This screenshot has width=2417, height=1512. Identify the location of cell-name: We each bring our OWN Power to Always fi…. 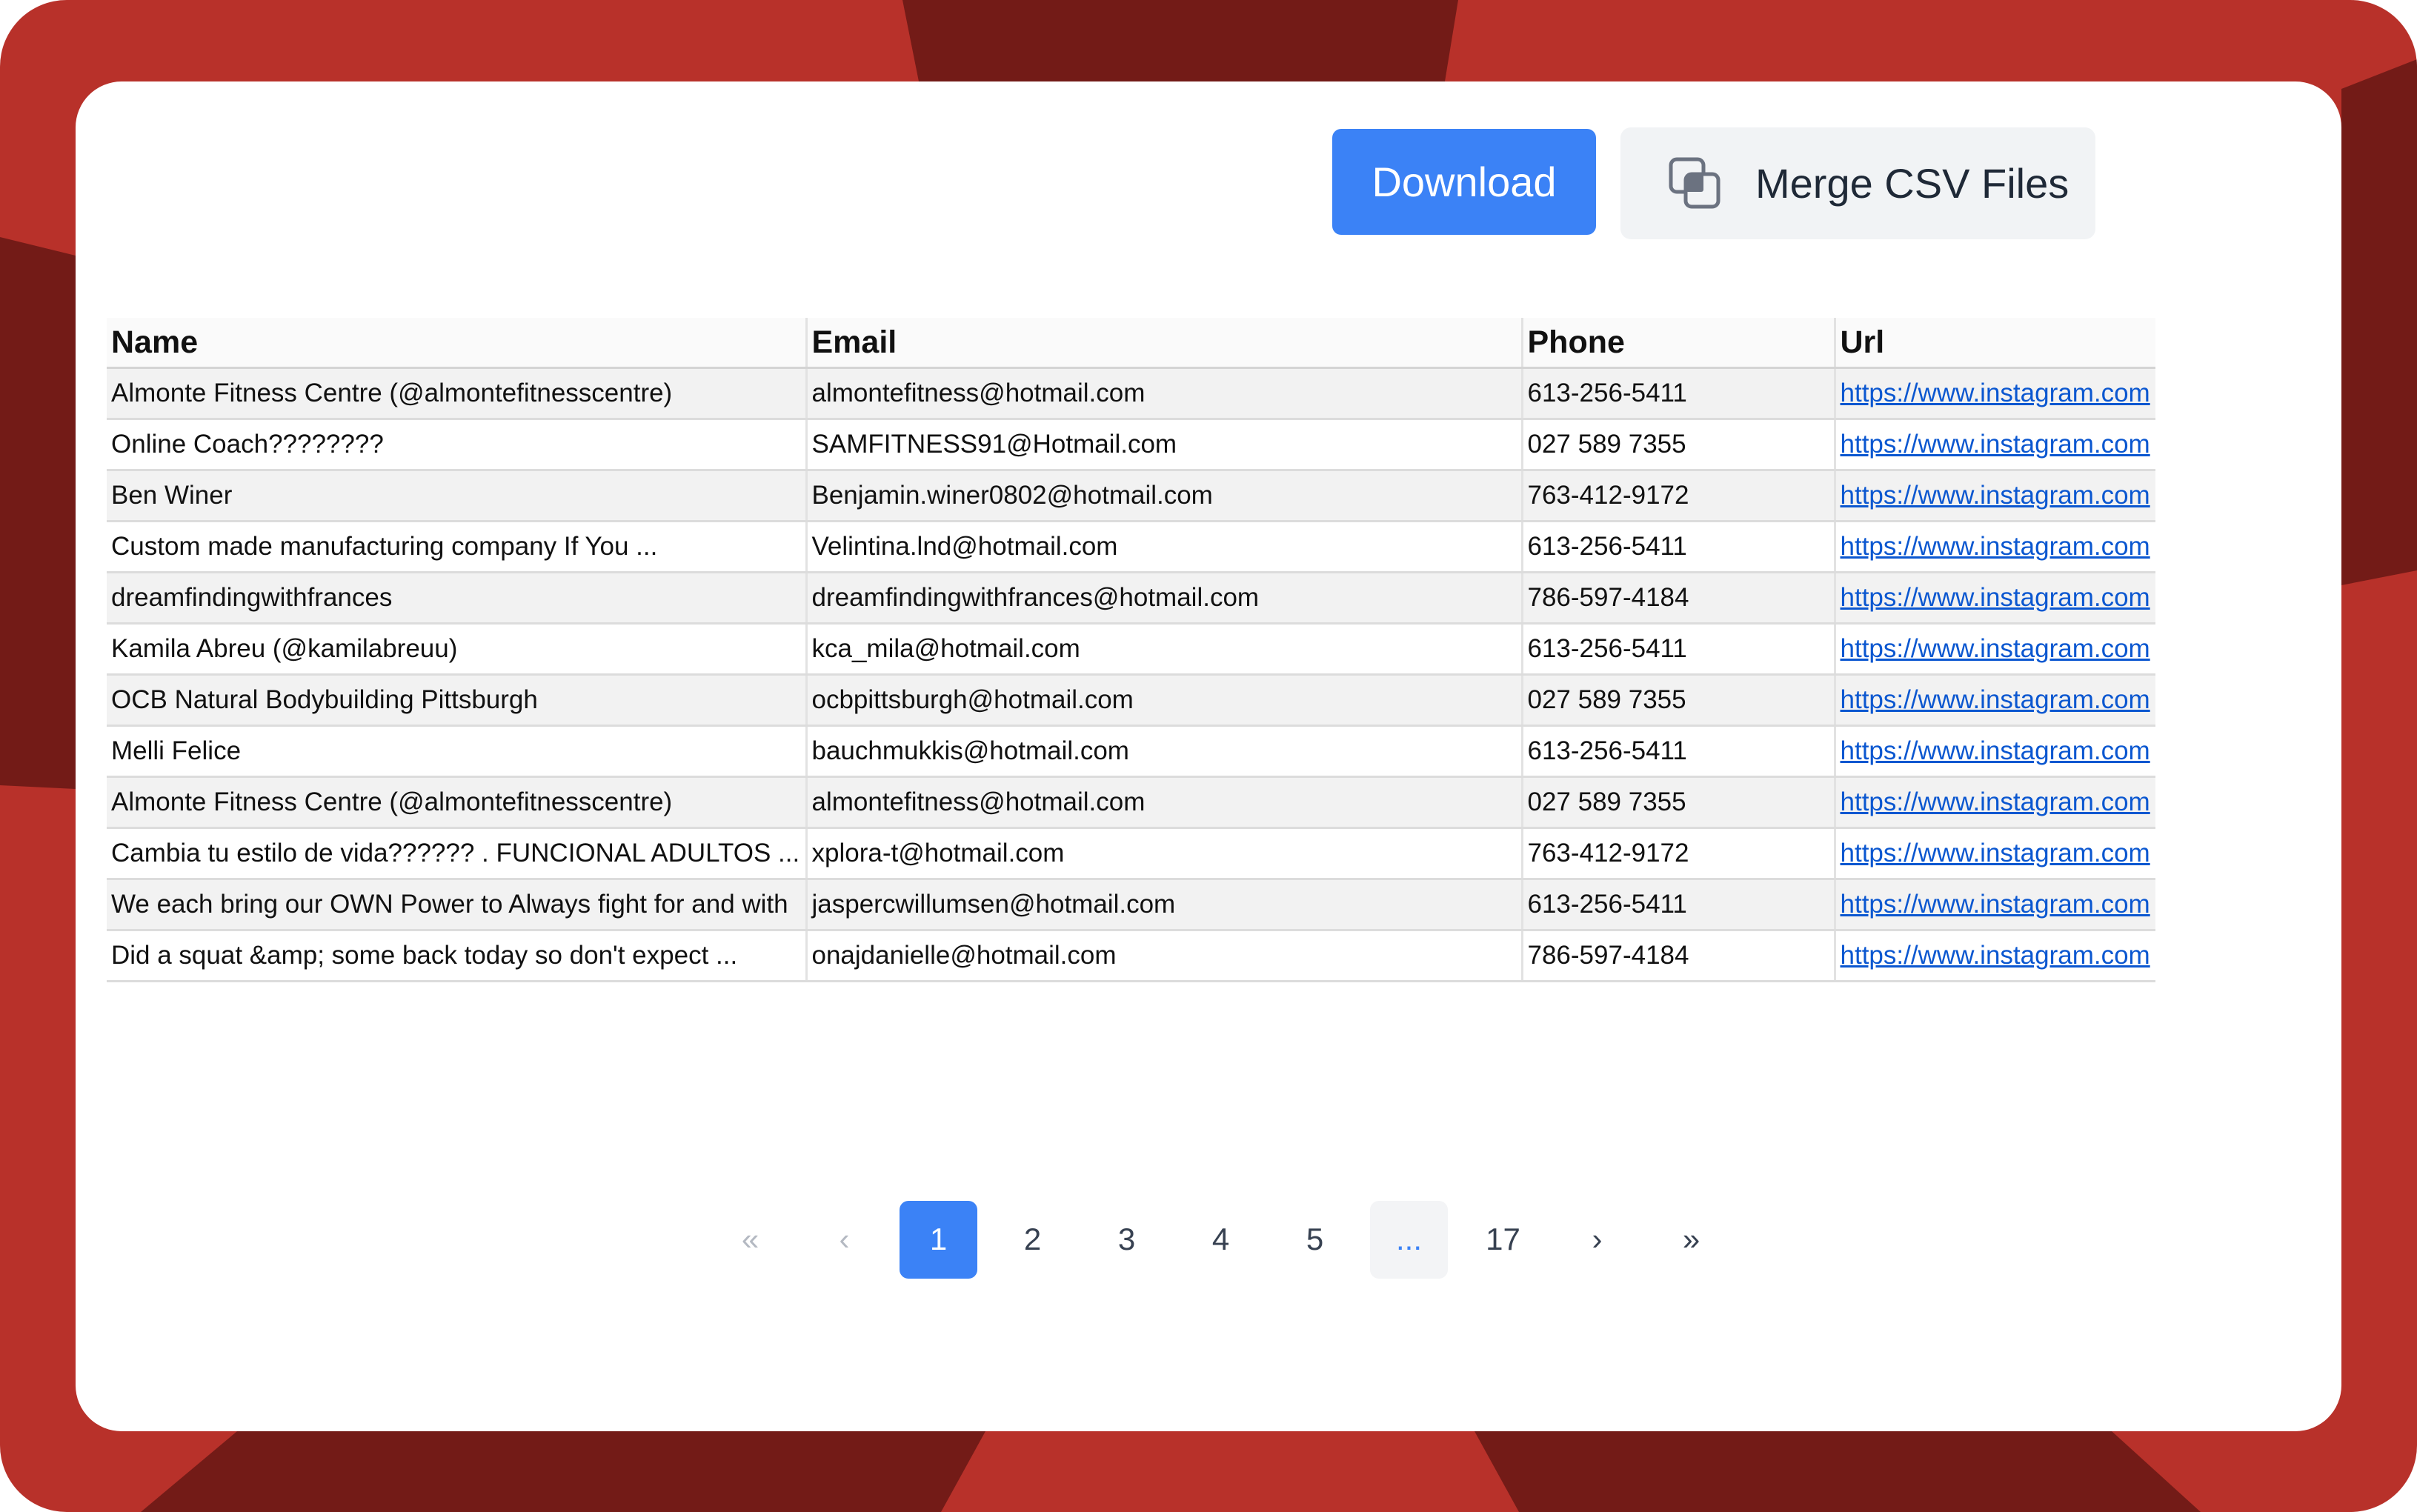
(457, 905).